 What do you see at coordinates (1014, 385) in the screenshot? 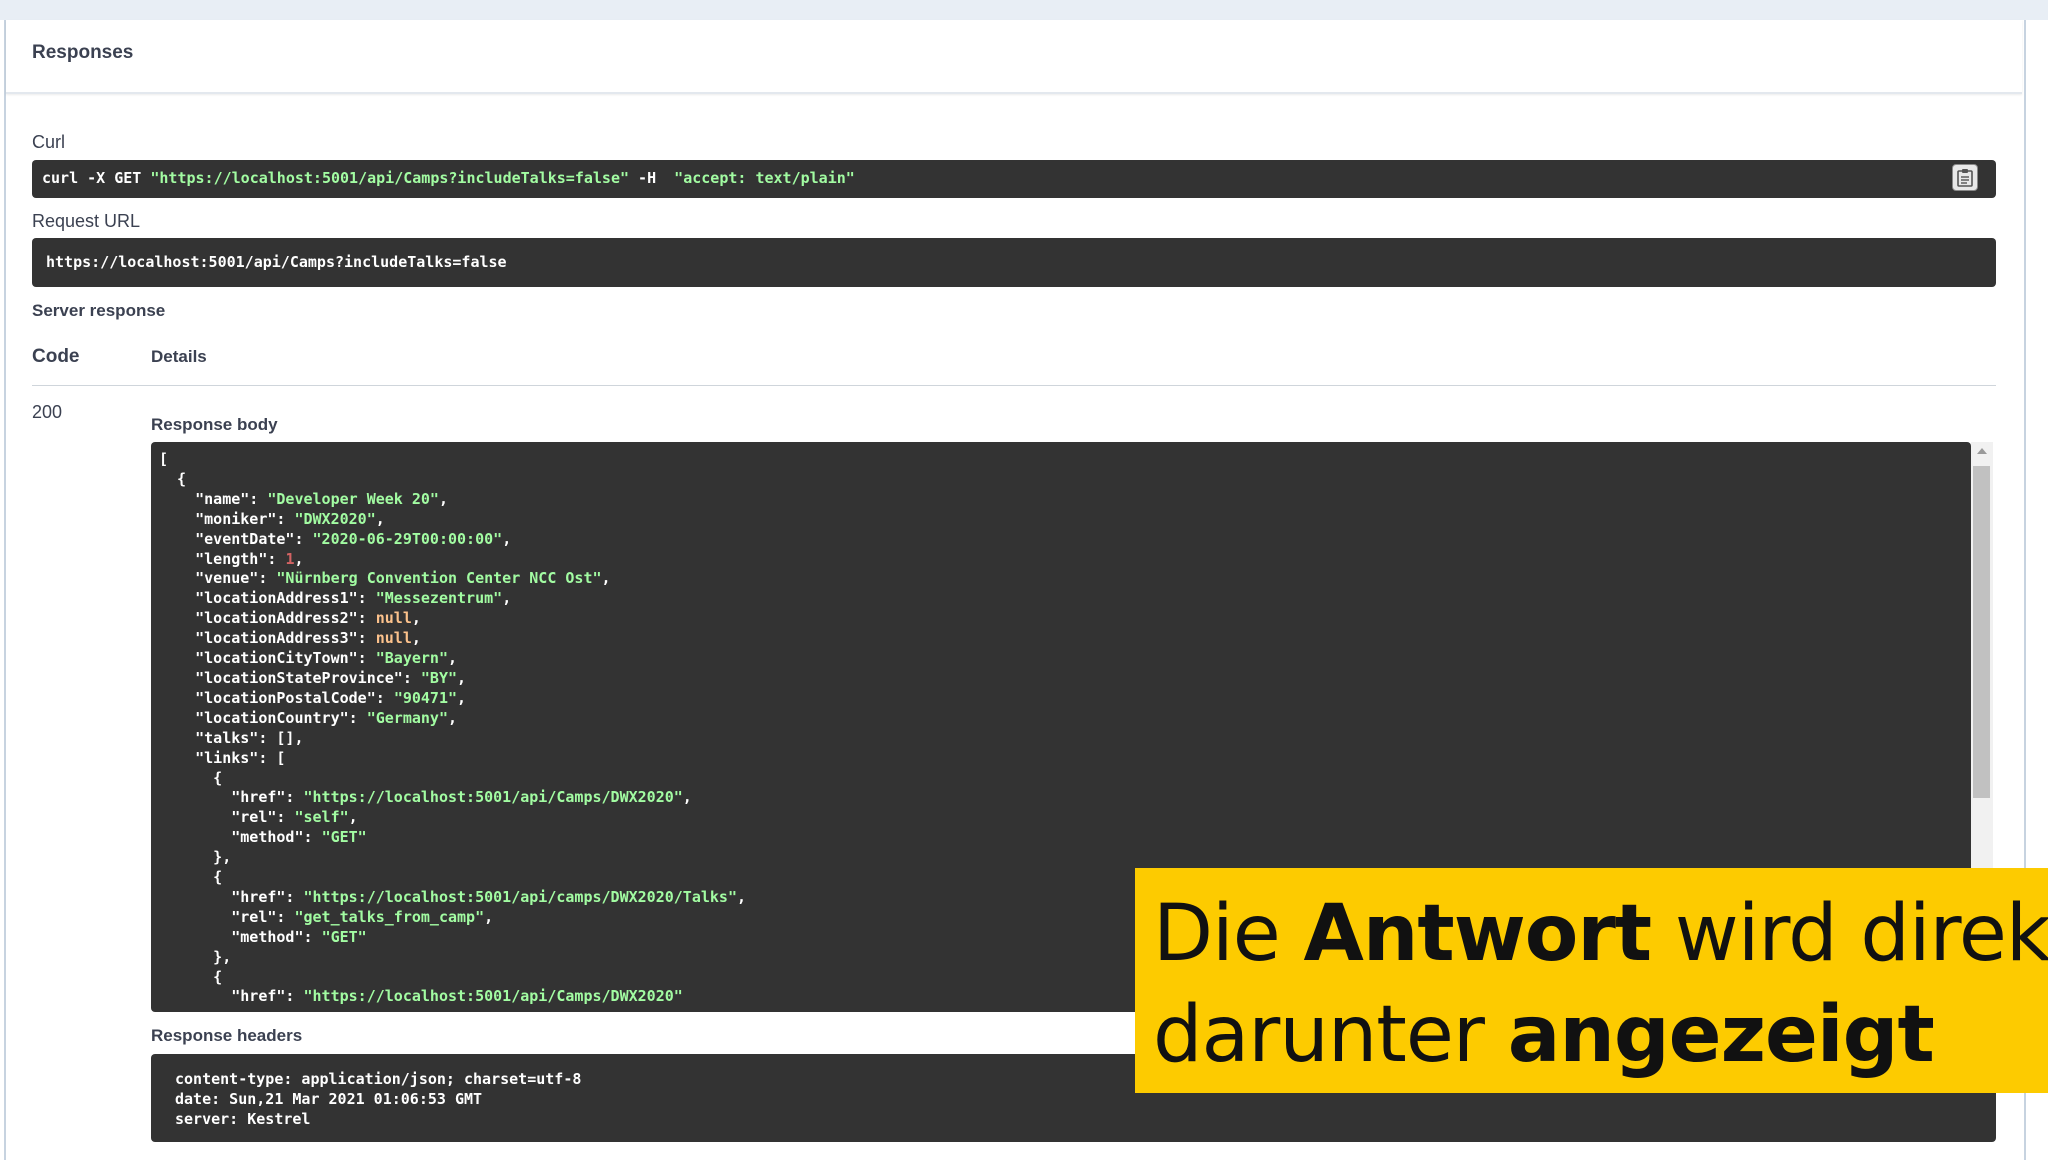
I see `table-divider` at bounding box center [1014, 385].